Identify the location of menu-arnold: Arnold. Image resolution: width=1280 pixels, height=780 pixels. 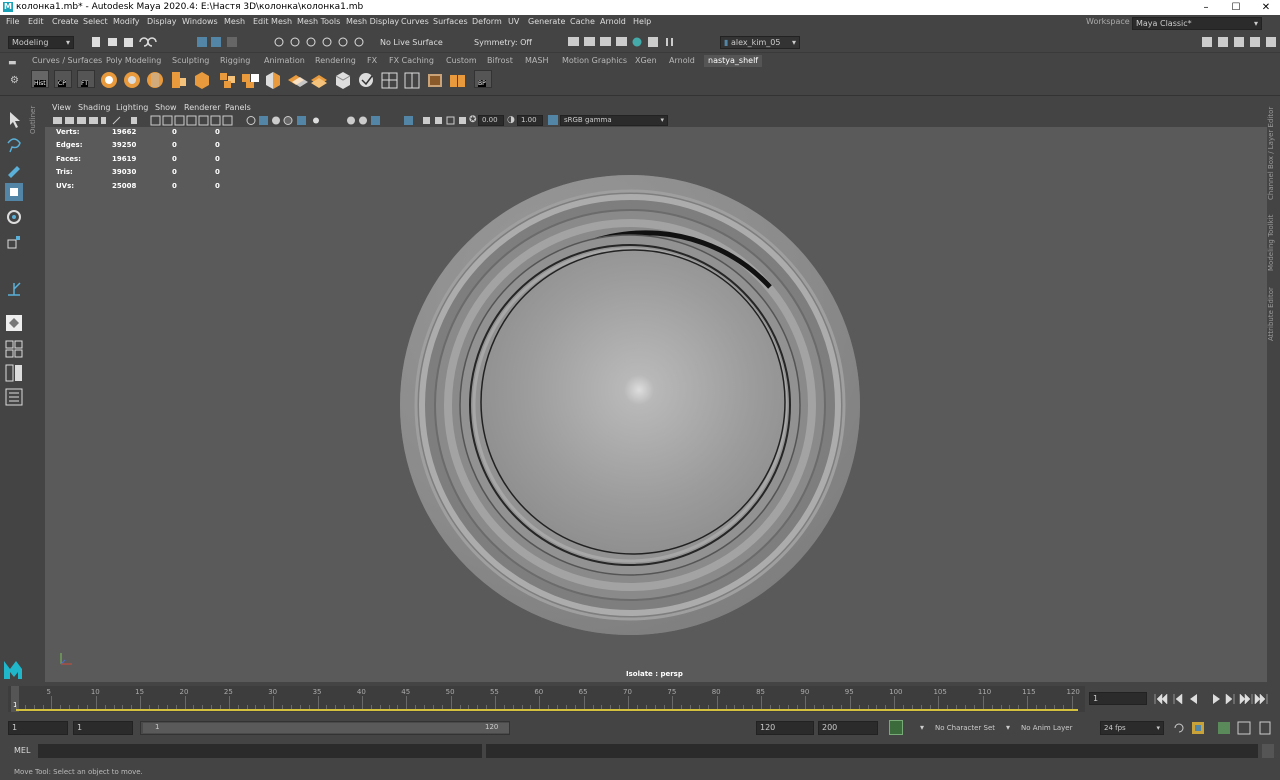
(613, 21).